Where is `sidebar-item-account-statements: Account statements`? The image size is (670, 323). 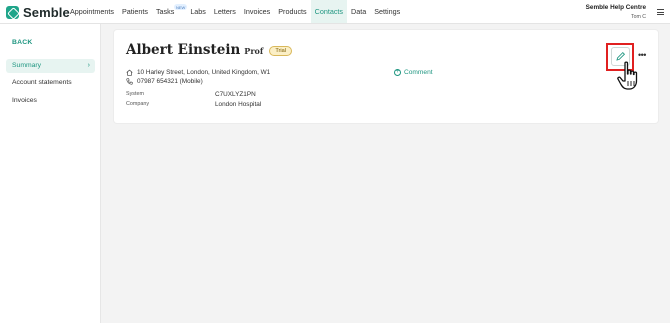
sidebar-item-account-statements: Account statements is located at coordinates (50, 83).